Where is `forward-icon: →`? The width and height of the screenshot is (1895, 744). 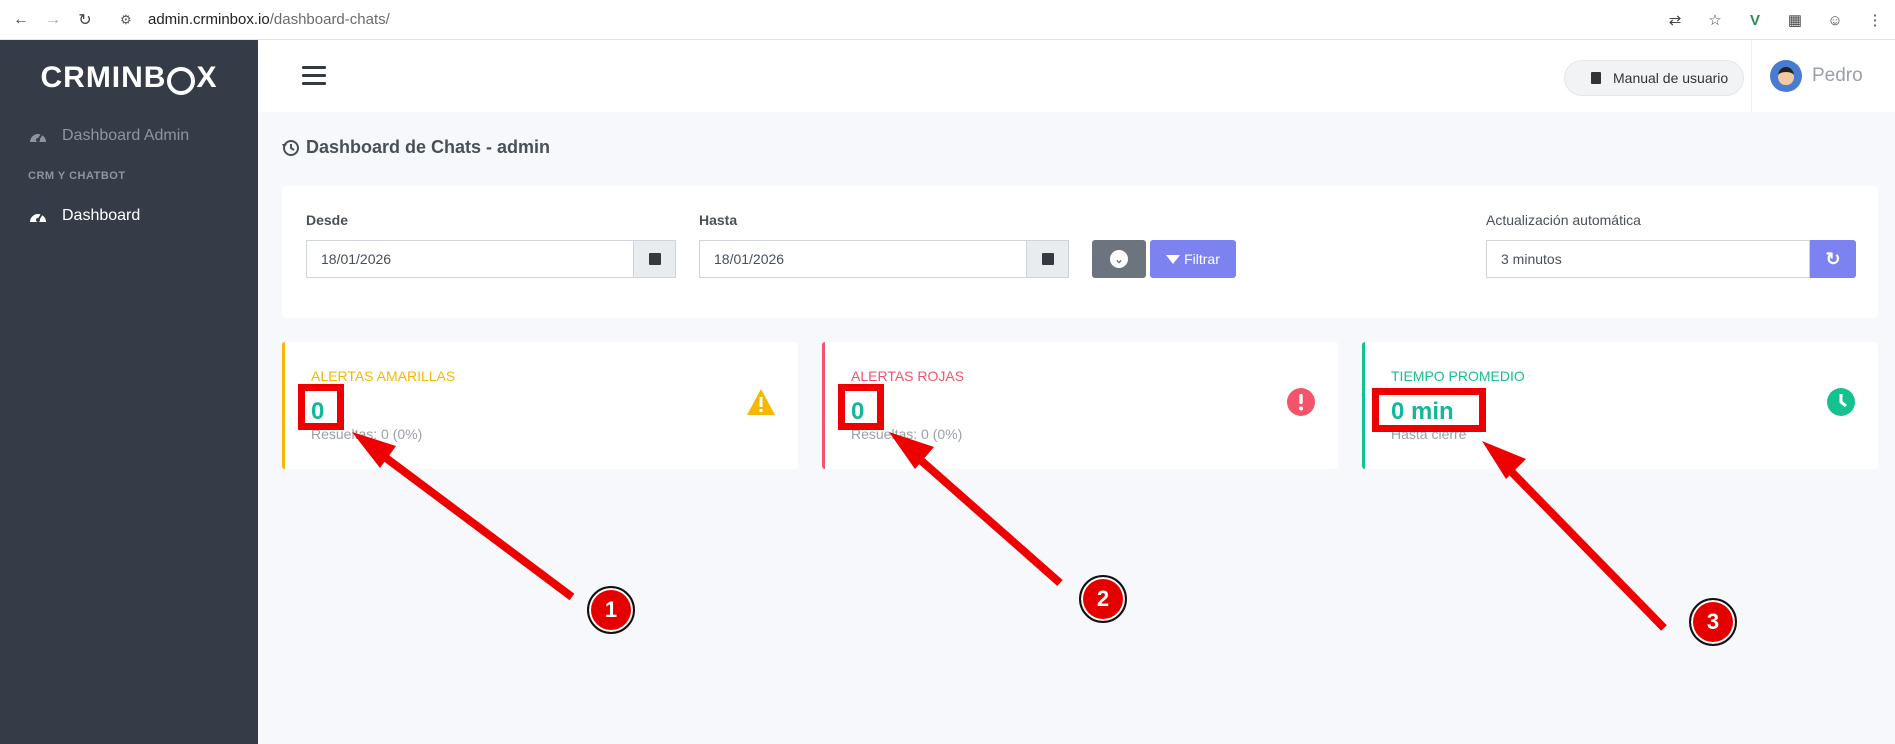 forward-icon: → is located at coordinates (53, 20).